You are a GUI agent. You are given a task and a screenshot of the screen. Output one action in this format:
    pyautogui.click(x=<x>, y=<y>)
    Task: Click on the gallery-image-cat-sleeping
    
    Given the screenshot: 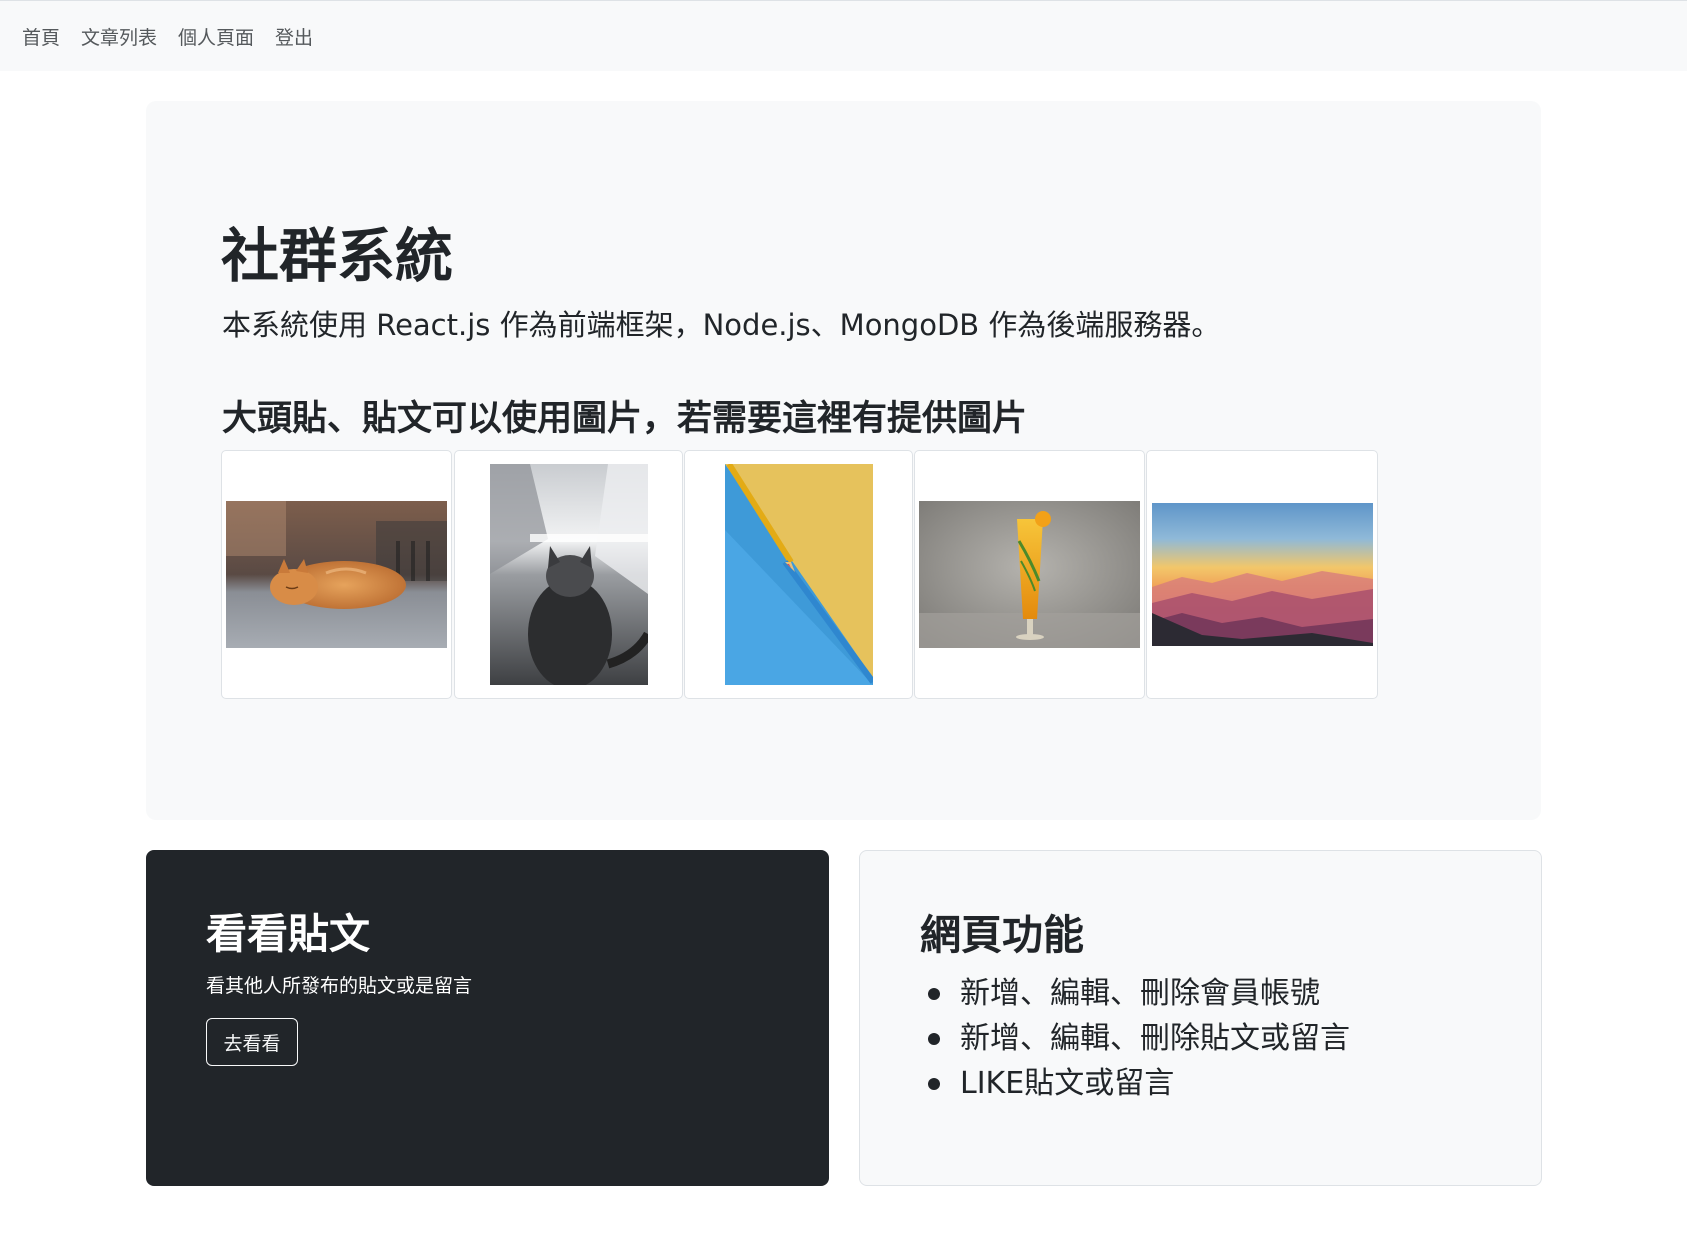 What is the action you would take?
    pyautogui.click(x=336, y=574)
    